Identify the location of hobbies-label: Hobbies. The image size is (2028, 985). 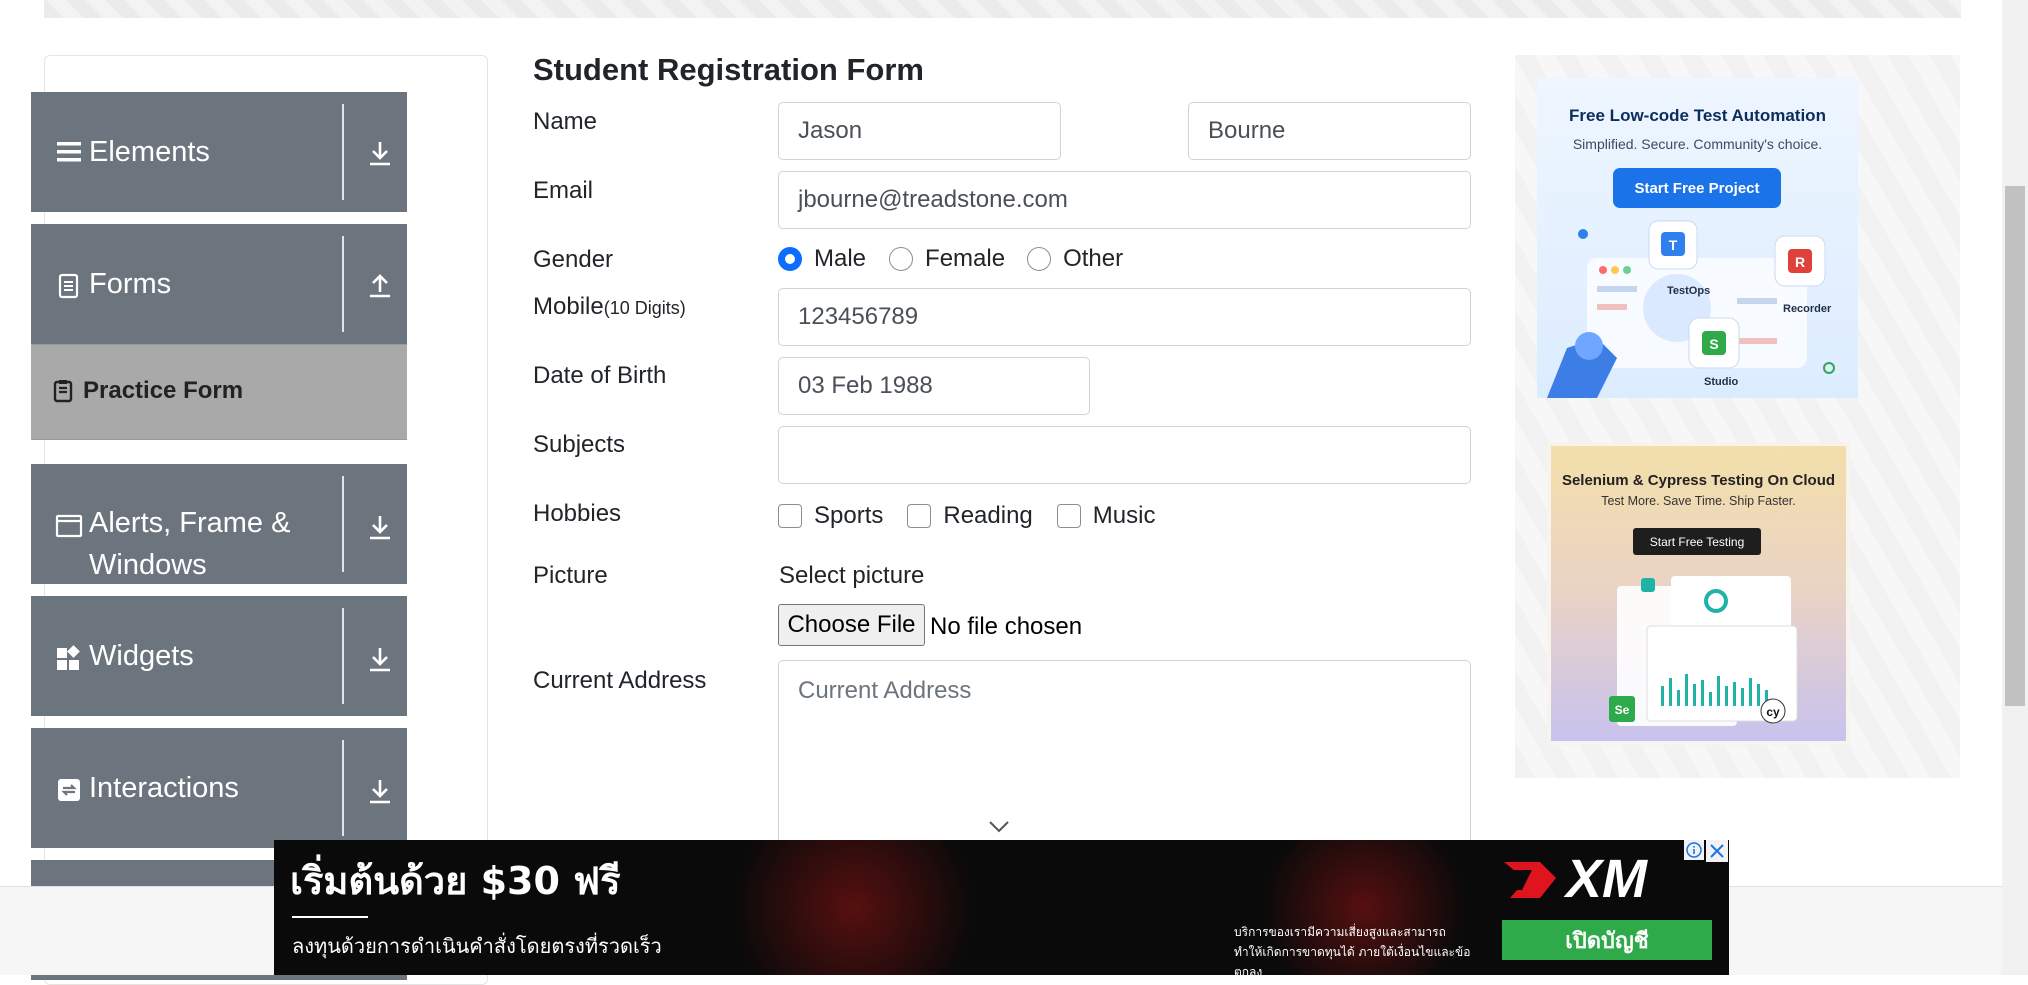
(577, 513).